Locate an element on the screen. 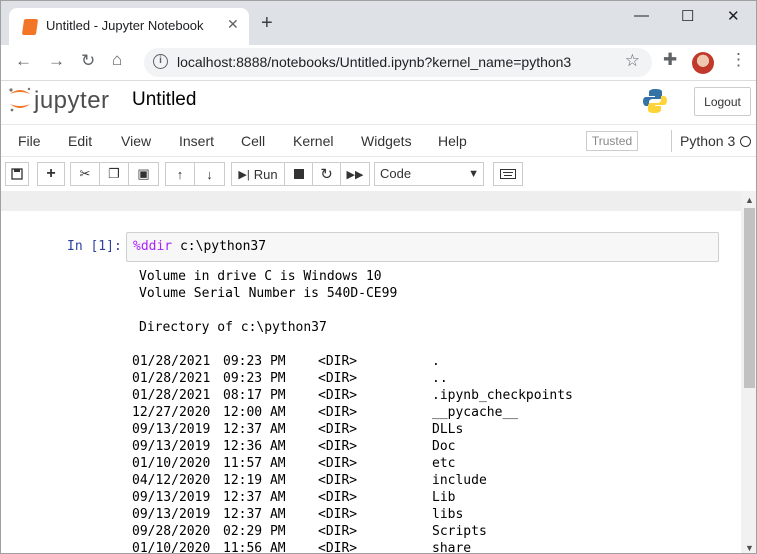 The image size is (757, 554). entry-time: 02:29 PM is located at coordinates (254, 531).